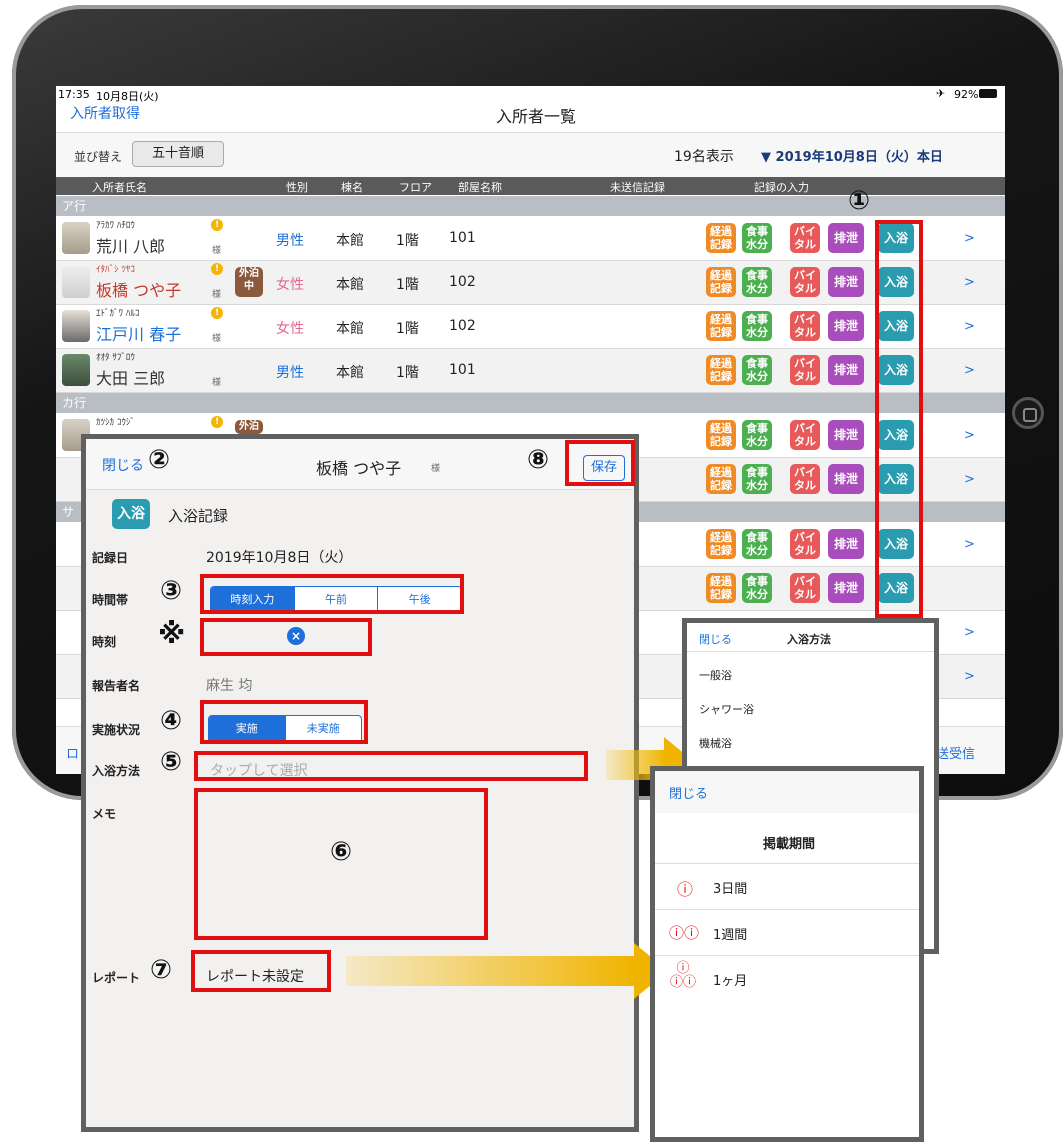 This screenshot has width=1063, height=1144. I want to click on bath-option: 機械浴, so click(715, 743).